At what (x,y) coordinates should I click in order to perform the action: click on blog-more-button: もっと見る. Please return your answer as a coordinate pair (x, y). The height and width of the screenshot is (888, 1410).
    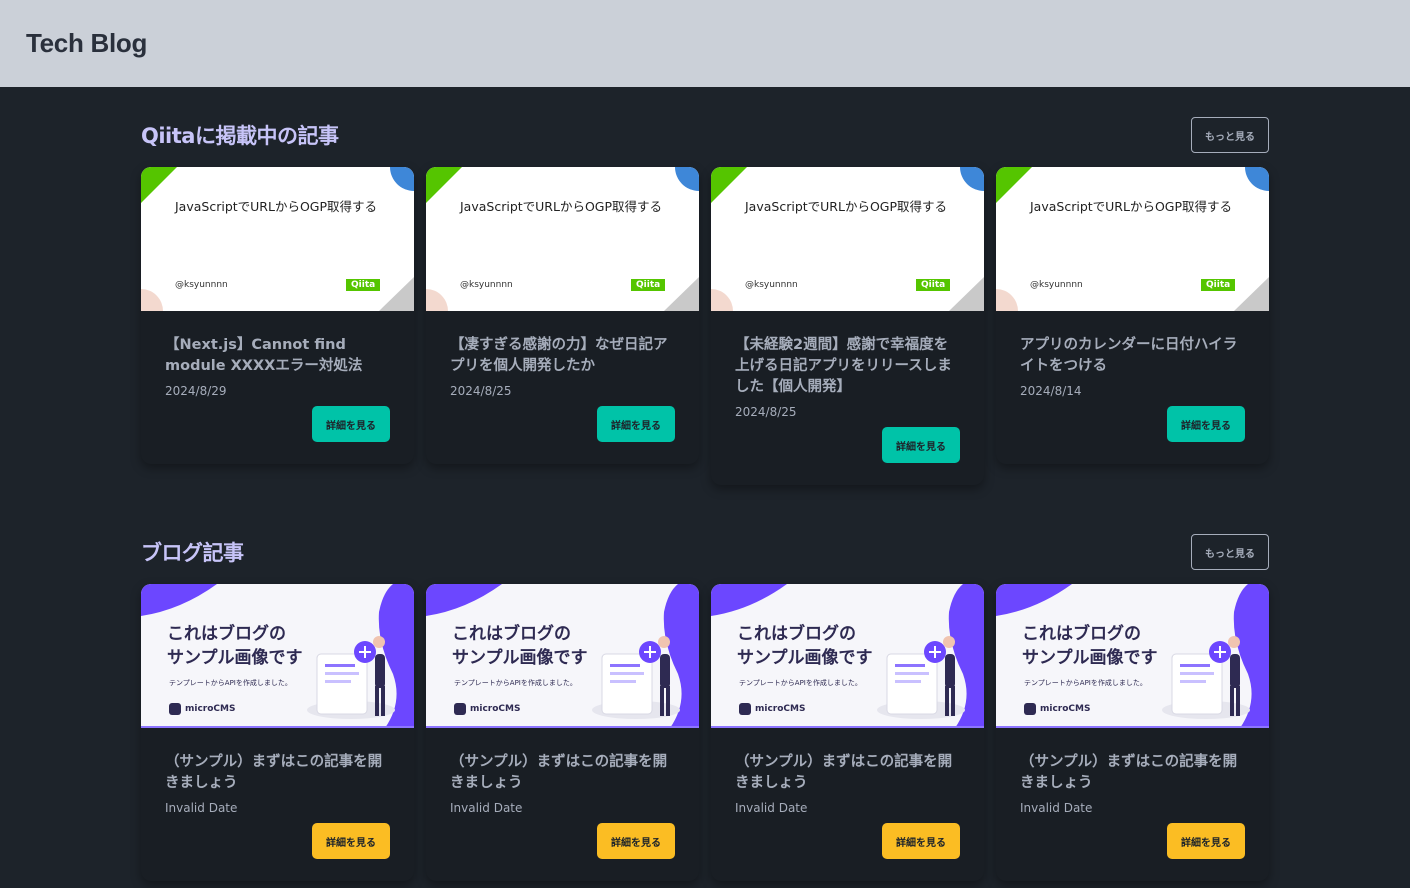
    Looking at the image, I should click on (1230, 552).